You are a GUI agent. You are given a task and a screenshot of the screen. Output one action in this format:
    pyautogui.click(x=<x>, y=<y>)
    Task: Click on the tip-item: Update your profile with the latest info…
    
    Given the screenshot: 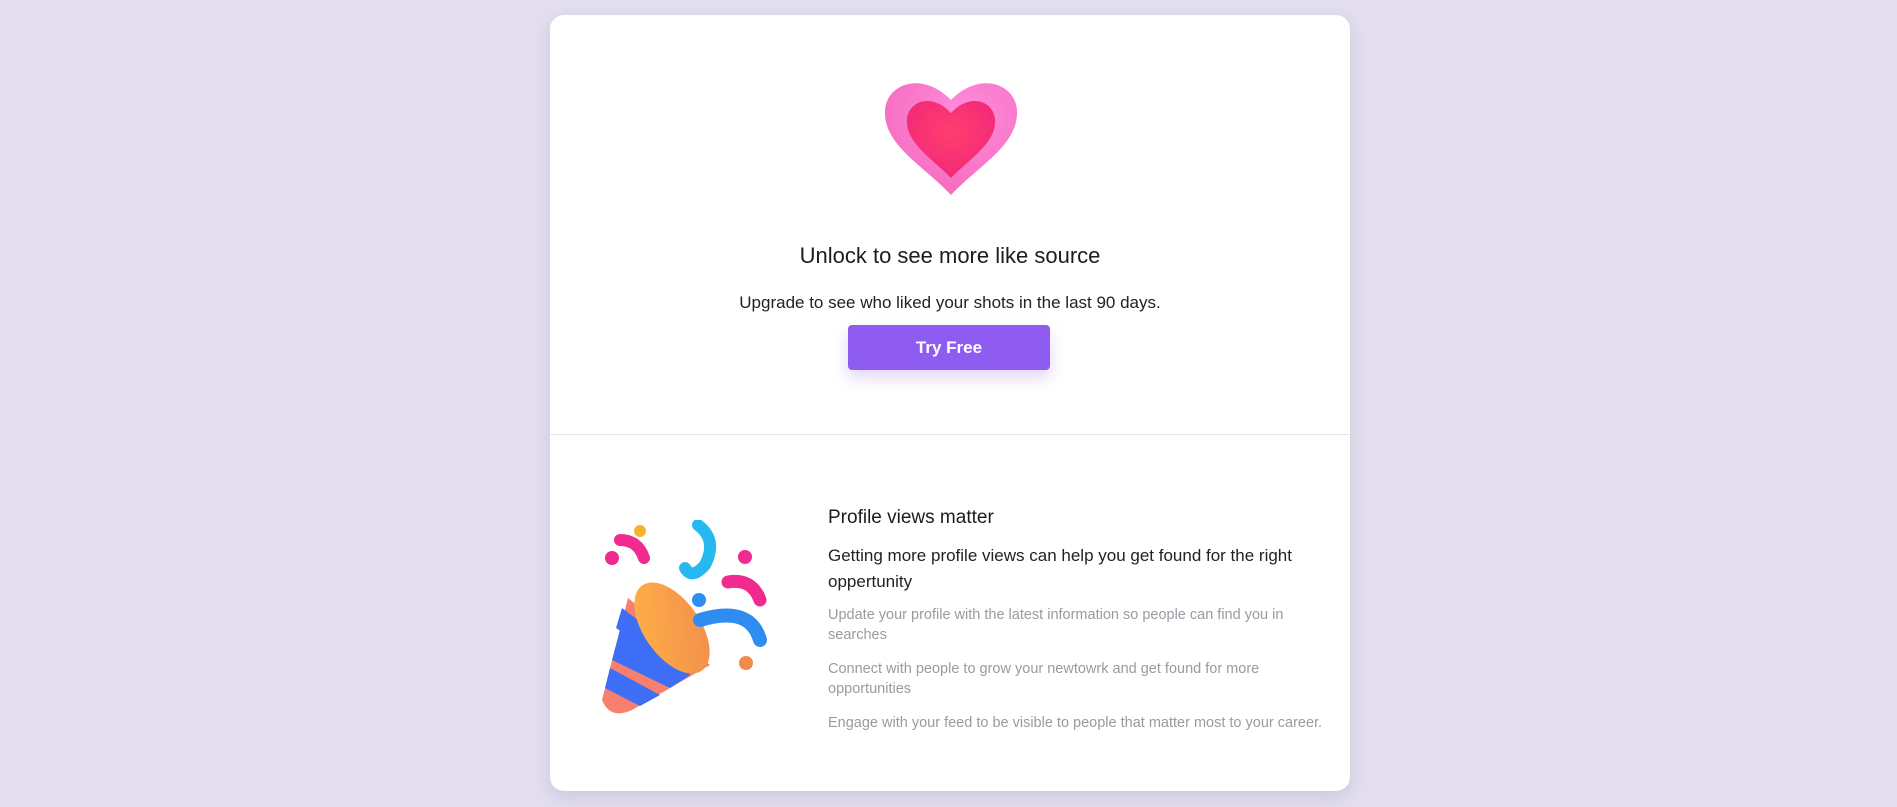 What is the action you would take?
    pyautogui.click(x=1056, y=625)
    